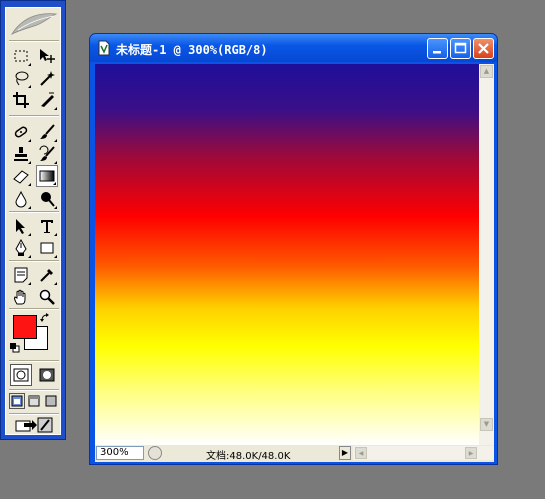  Describe the element at coordinates (21, 78) in the screenshot. I see `lasso-tool` at that location.